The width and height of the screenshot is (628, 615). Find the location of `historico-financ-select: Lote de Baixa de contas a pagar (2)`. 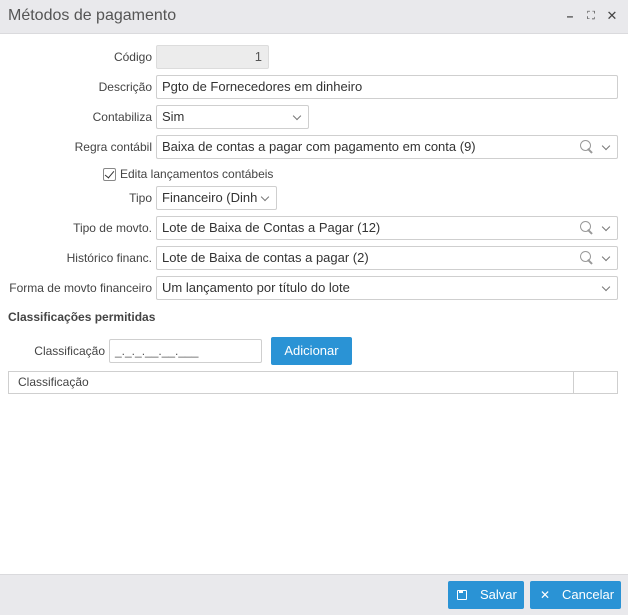

historico-financ-select: Lote de Baixa de contas a pagar (2) is located at coordinates (387, 258).